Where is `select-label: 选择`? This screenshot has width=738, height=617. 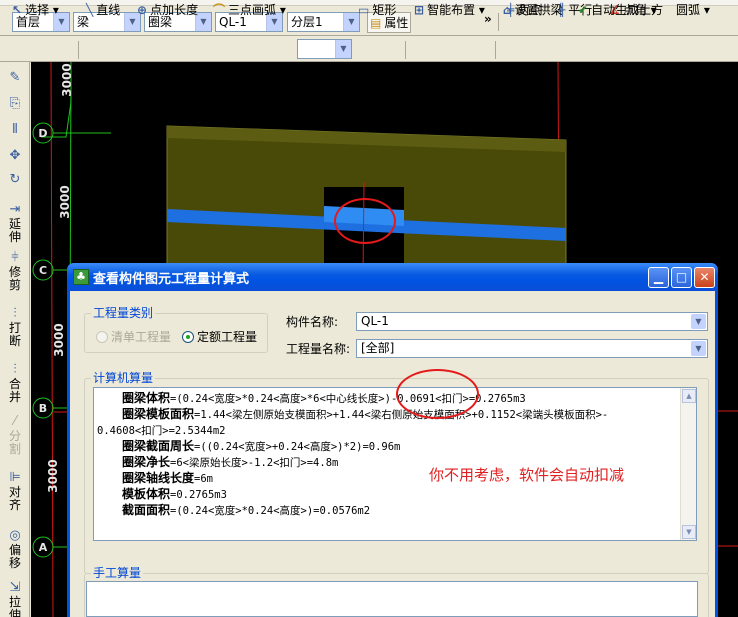 select-label: 选择 is located at coordinates (37, 10).